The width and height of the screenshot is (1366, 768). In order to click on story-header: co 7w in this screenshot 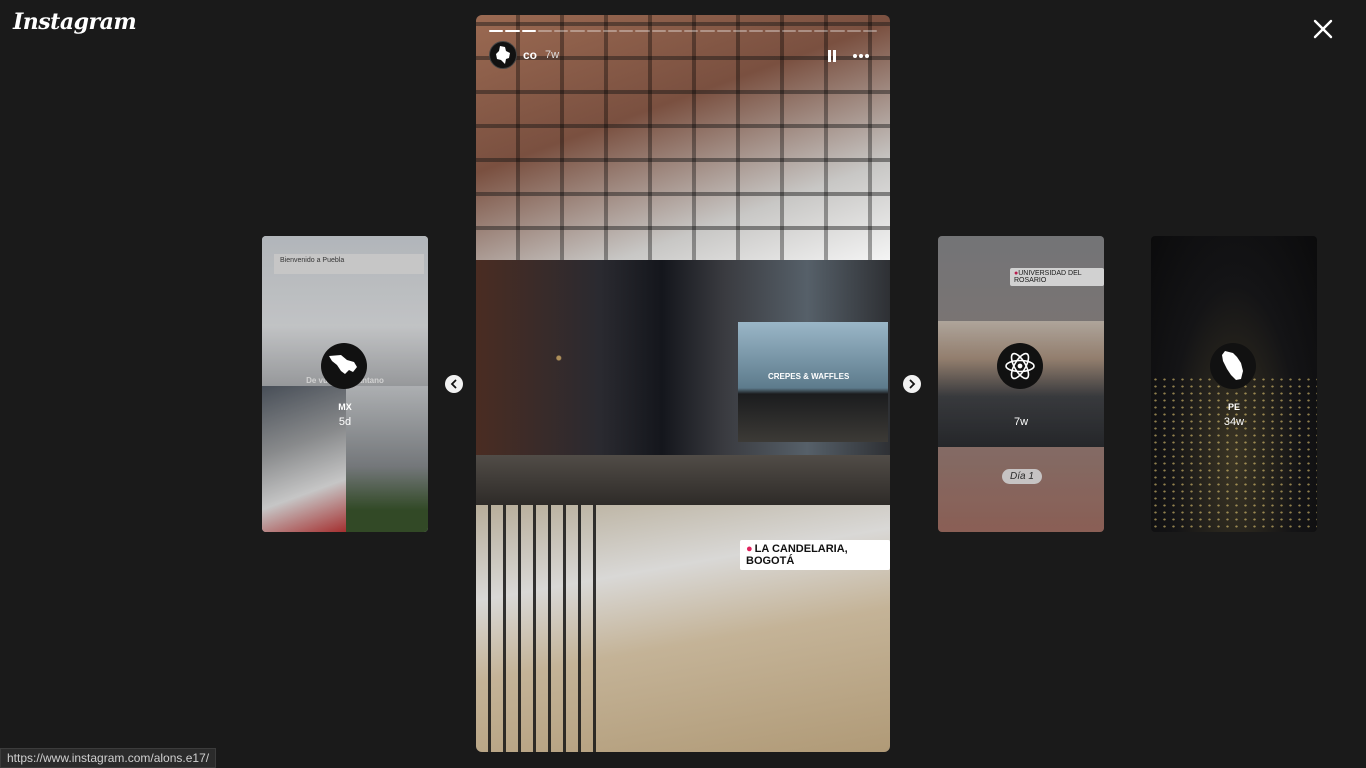, I will do `click(524, 55)`.